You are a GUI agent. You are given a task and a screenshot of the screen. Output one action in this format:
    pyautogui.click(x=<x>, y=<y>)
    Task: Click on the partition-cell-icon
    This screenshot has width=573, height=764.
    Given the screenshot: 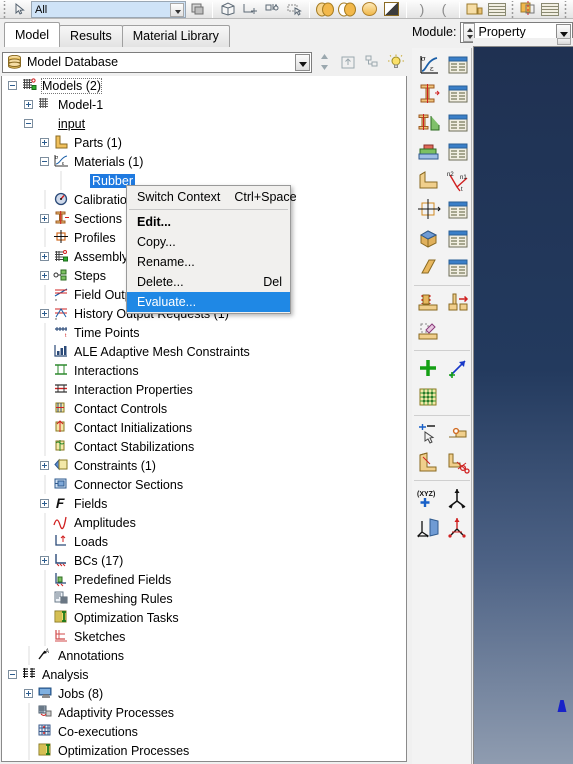 What is the action you would take?
    pyautogui.click(x=428, y=433)
    